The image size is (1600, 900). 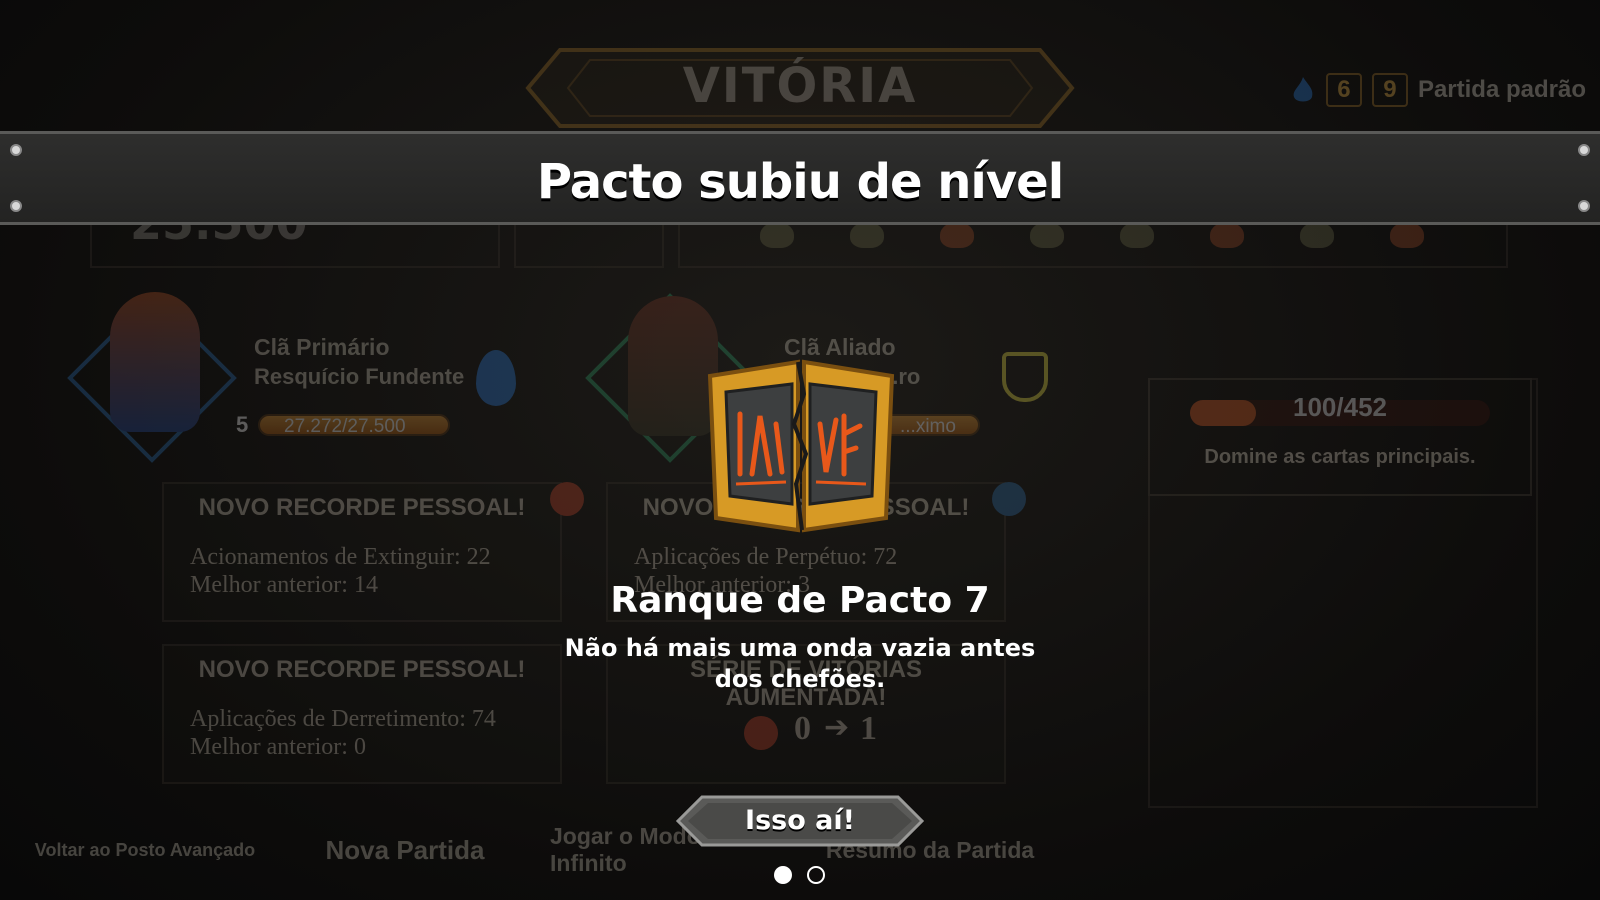 What do you see at coordinates (800, 600) in the screenshot?
I see `reward-title: Ranque de Pacto 7` at bounding box center [800, 600].